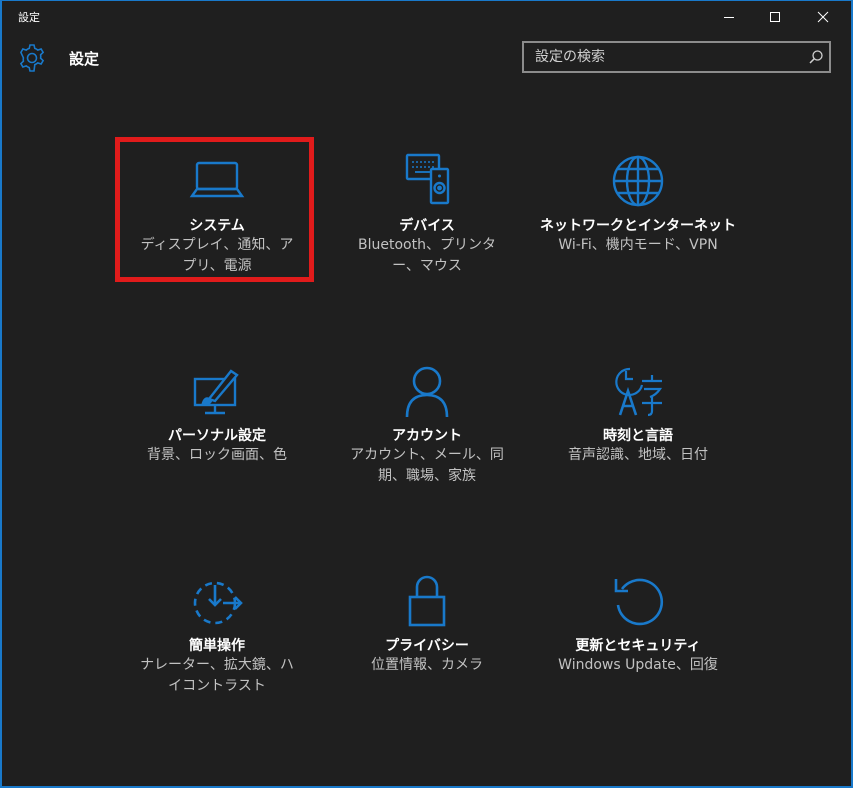 The width and height of the screenshot is (853, 788). Describe the element at coordinates (816, 57) in the screenshot. I see `search-icon` at that location.